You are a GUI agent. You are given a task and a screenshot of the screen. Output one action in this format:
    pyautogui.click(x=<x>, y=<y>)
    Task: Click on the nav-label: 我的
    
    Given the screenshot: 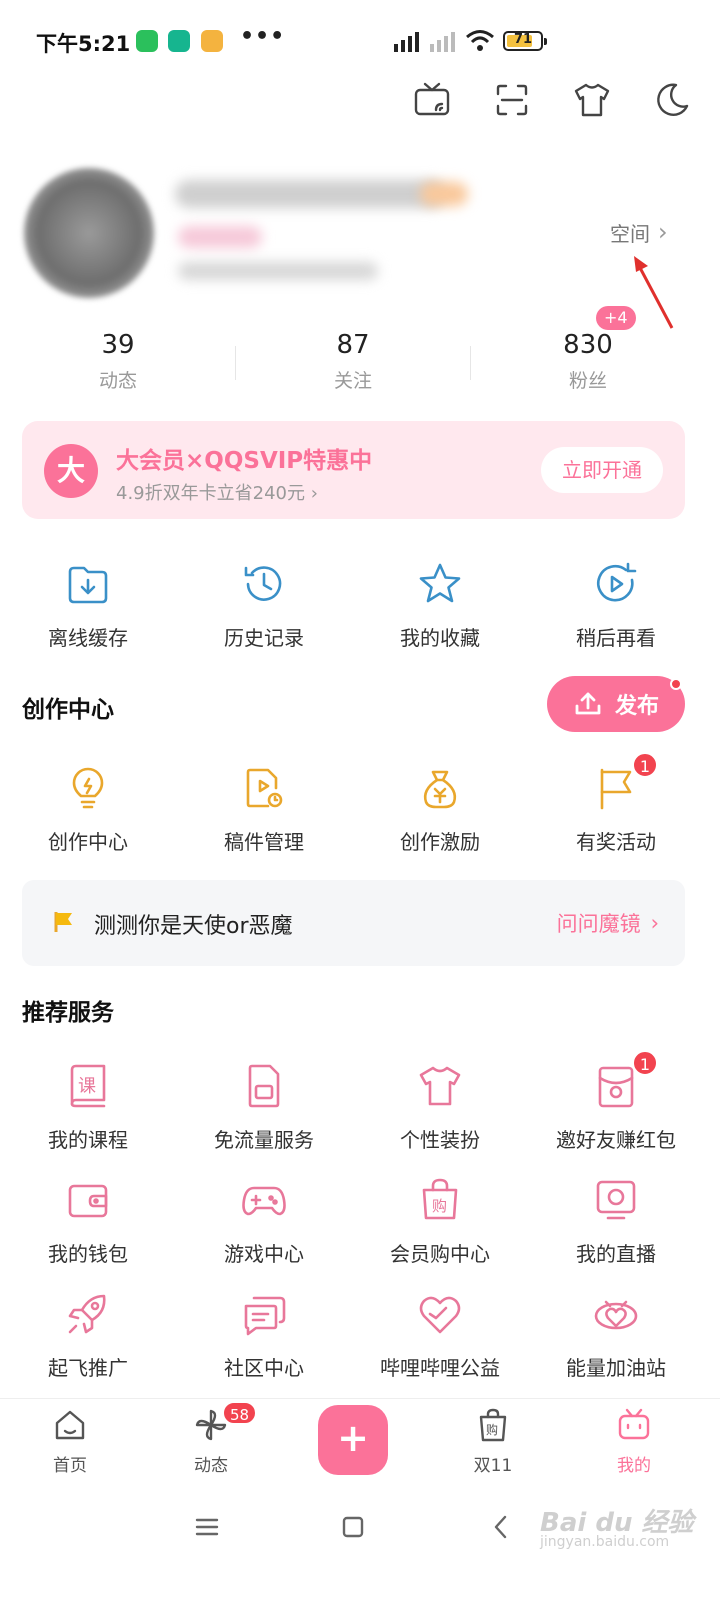 What is the action you would take?
    pyautogui.click(x=634, y=1466)
    